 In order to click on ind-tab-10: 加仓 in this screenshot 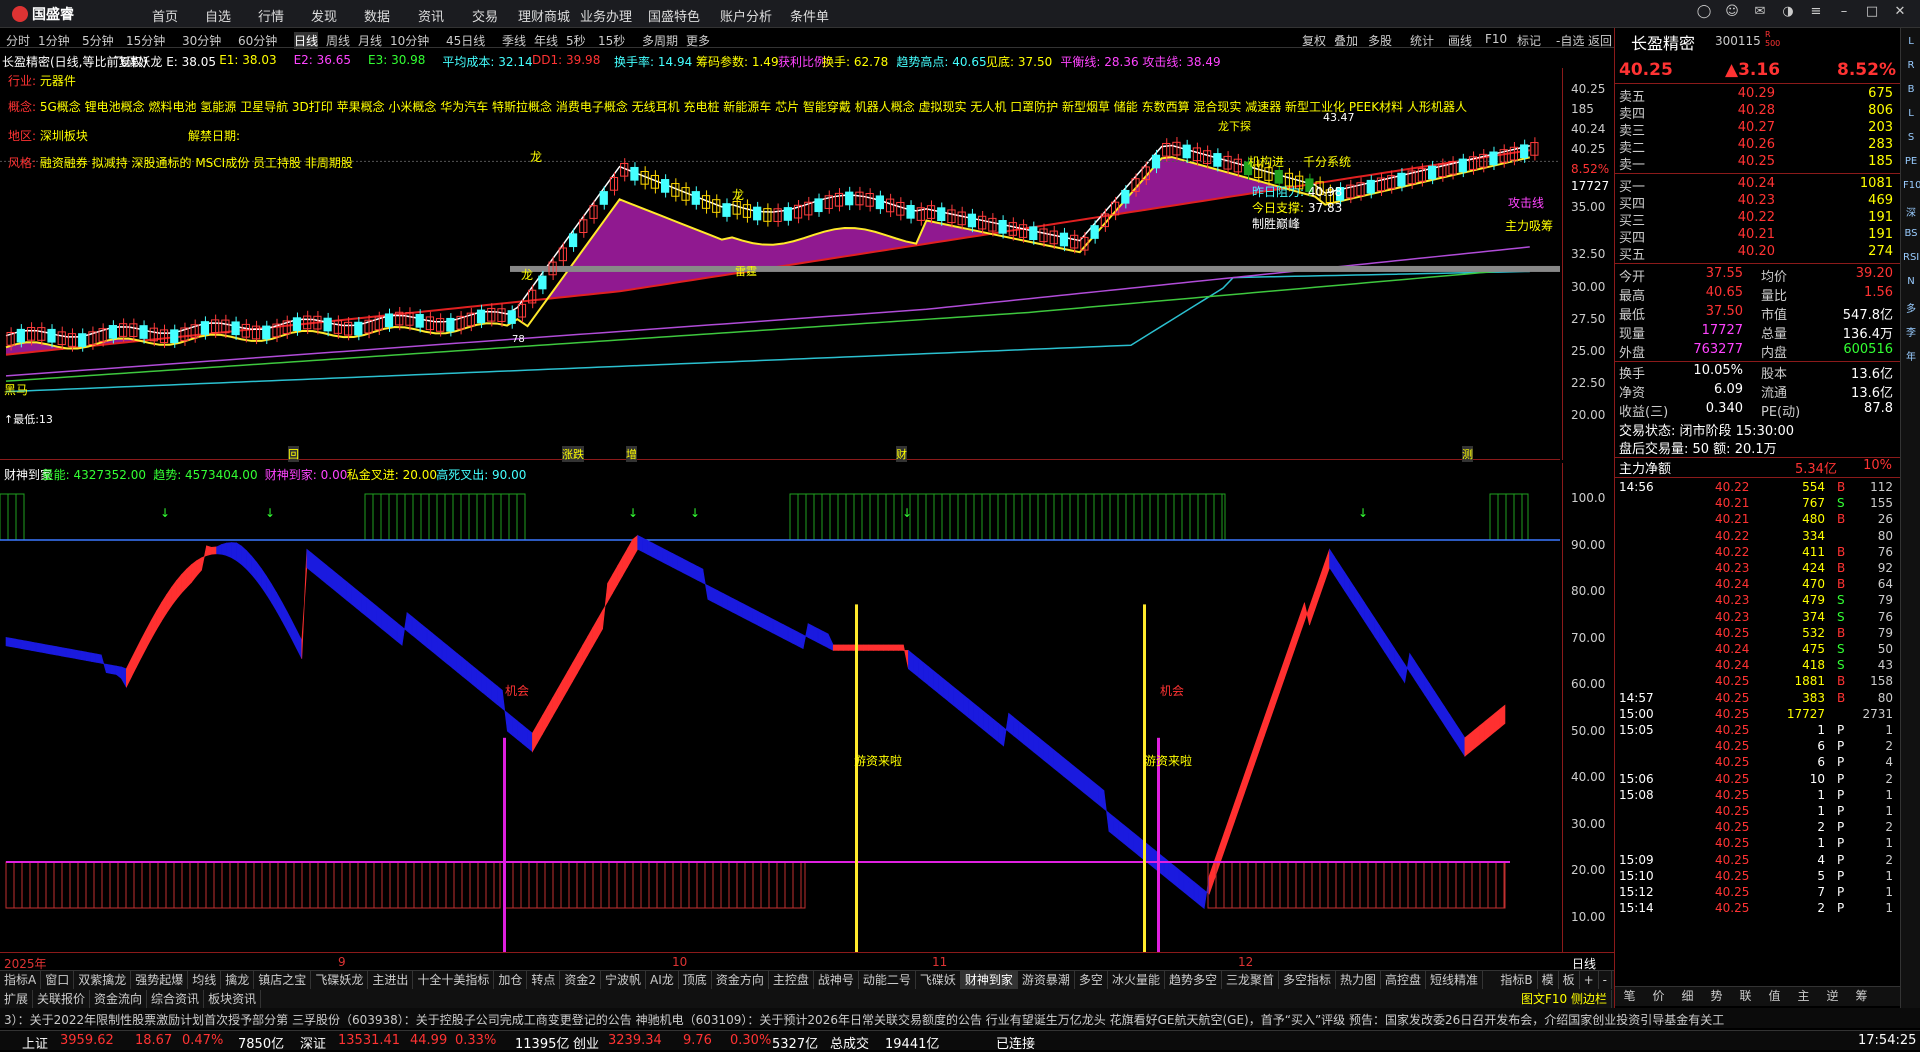, I will do `click(511, 980)`.